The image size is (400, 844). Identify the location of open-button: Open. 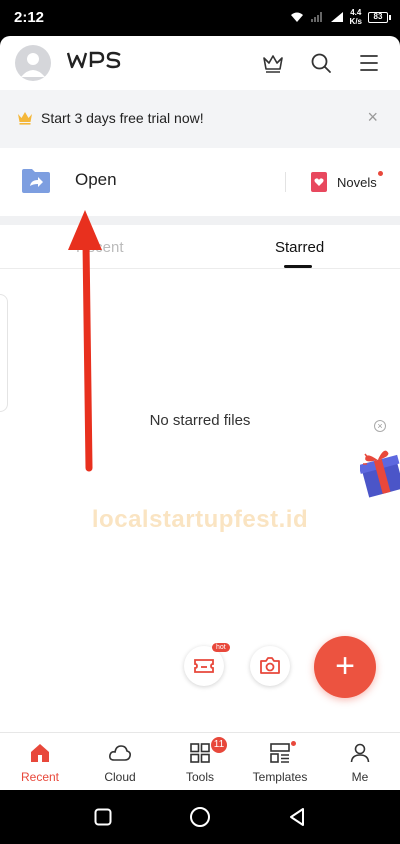
(96, 180).